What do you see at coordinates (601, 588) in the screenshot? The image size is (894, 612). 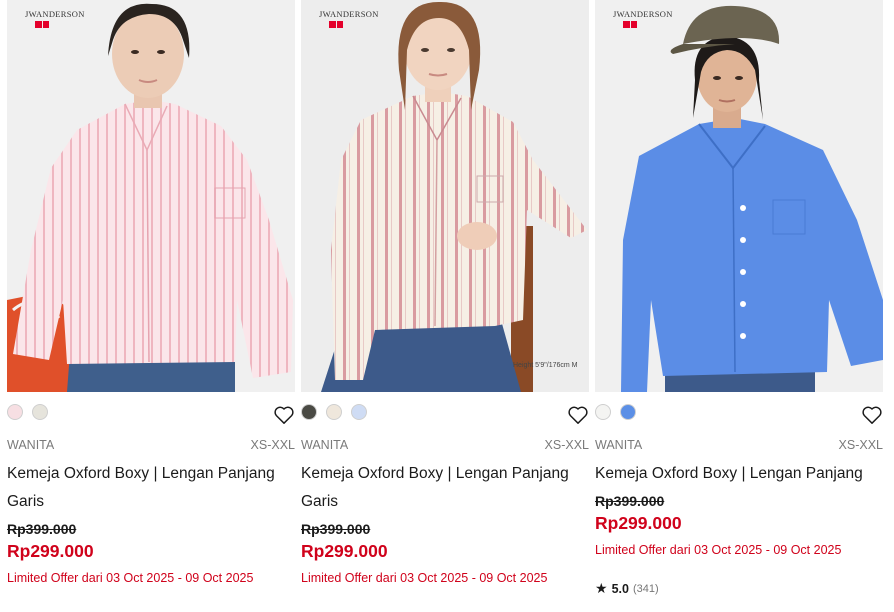 I see `star-icon: ★` at bounding box center [601, 588].